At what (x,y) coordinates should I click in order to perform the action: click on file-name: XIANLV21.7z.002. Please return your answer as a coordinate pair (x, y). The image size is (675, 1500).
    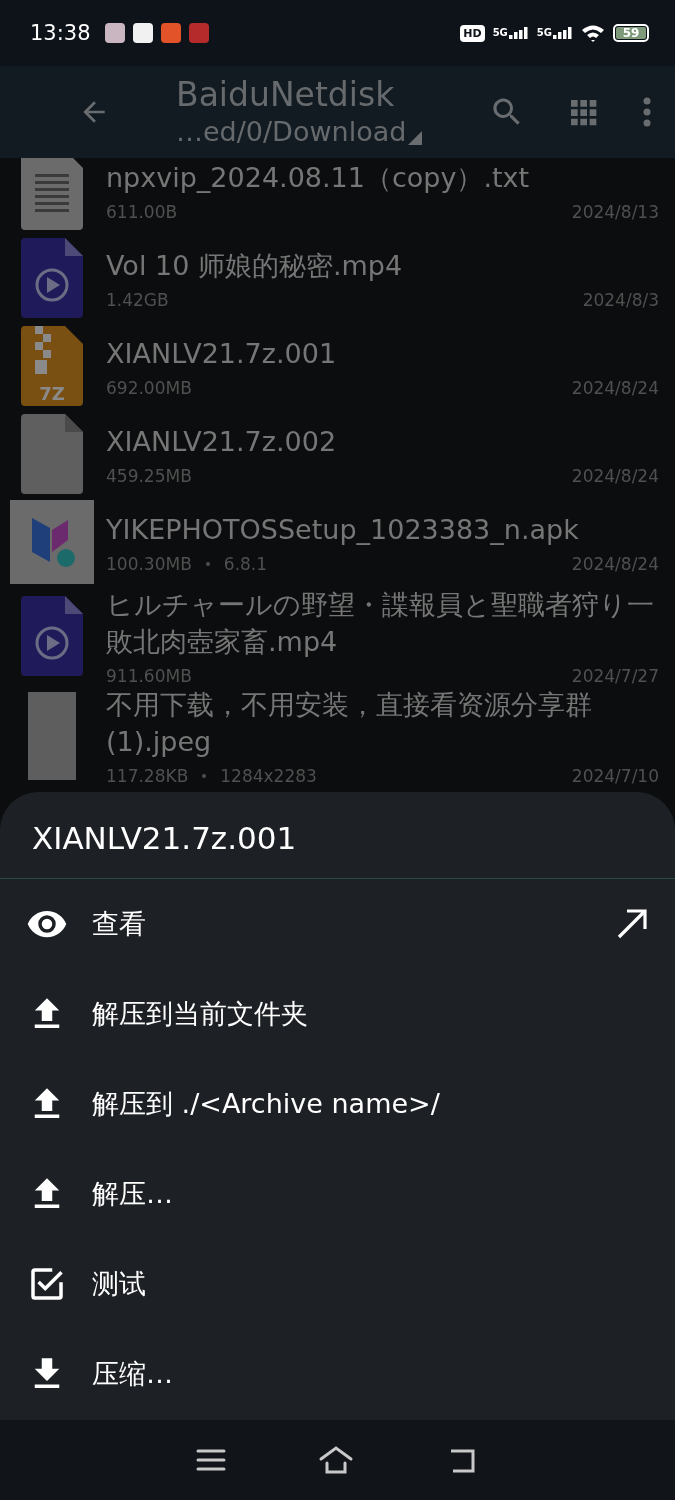
    Looking at the image, I should click on (222, 441).